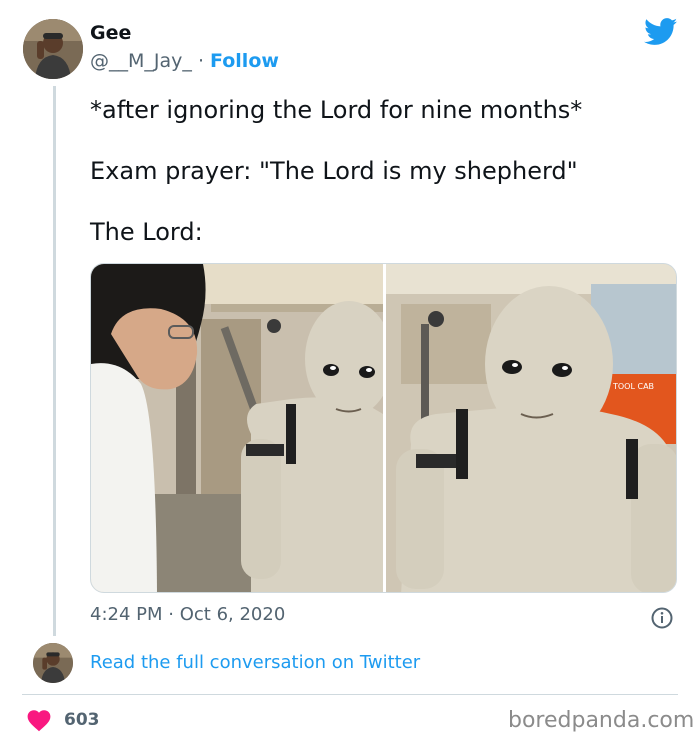  What do you see at coordinates (146, 232) in the screenshot?
I see `tweet-text-line-3: The Lord:` at bounding box center [146, 232].